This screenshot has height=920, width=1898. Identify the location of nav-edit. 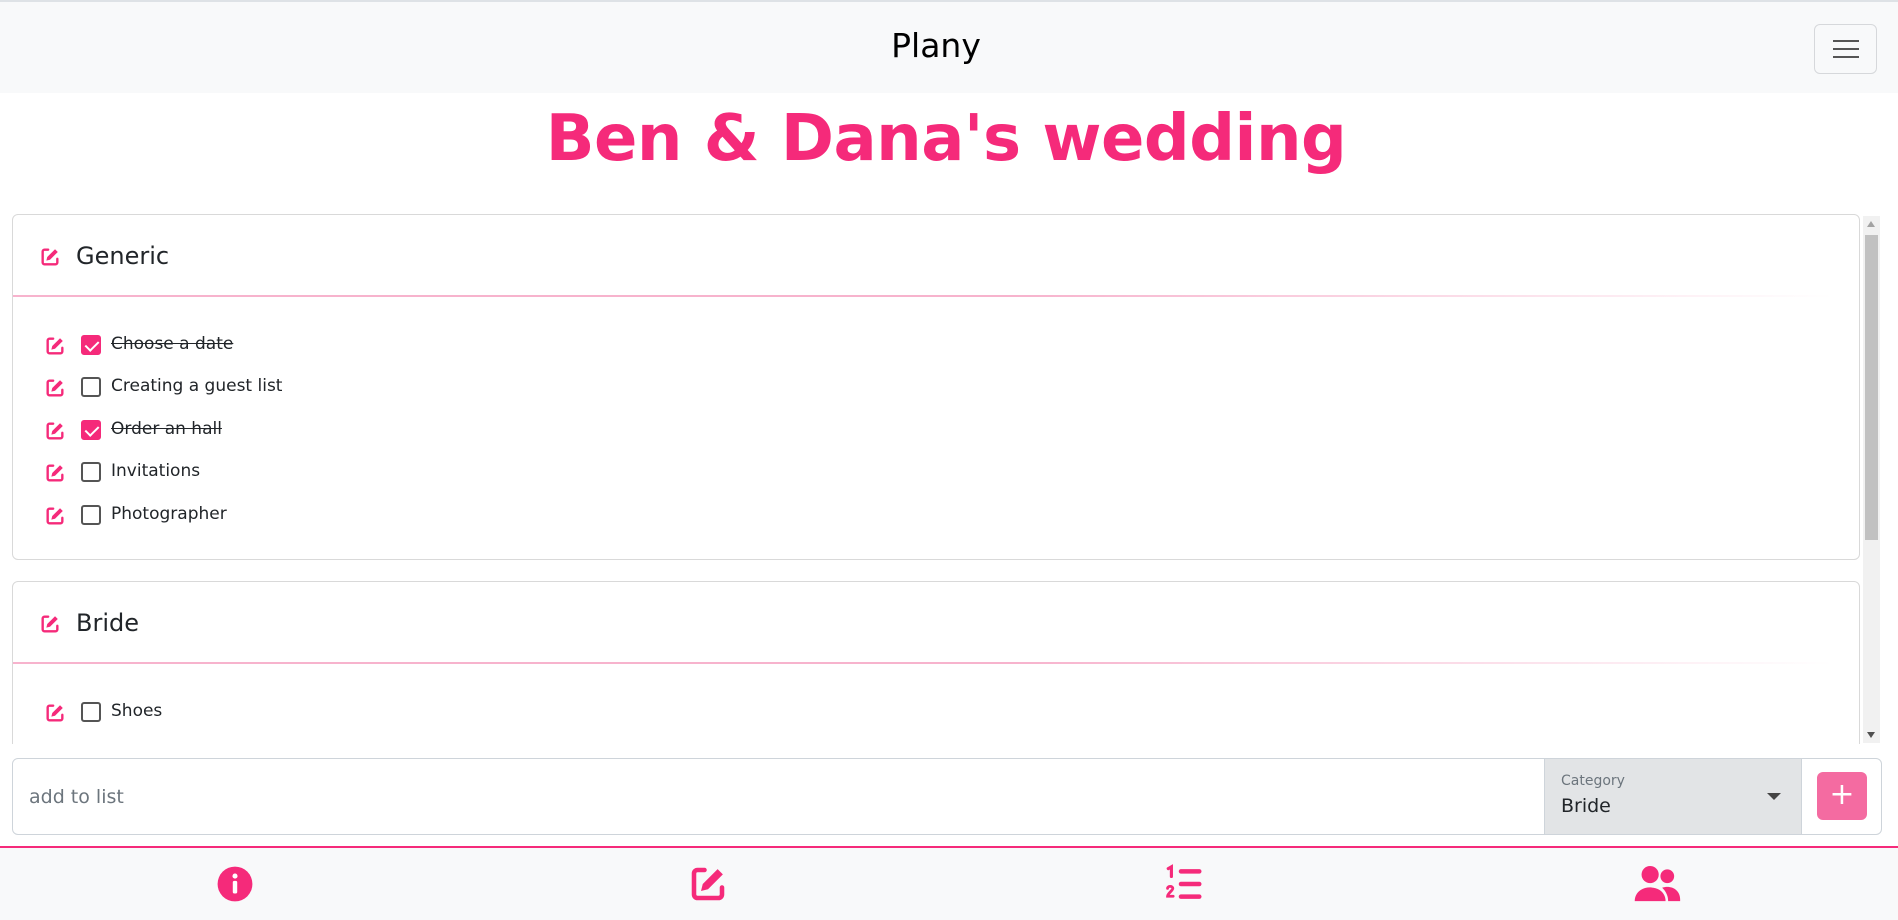
(708, 884).